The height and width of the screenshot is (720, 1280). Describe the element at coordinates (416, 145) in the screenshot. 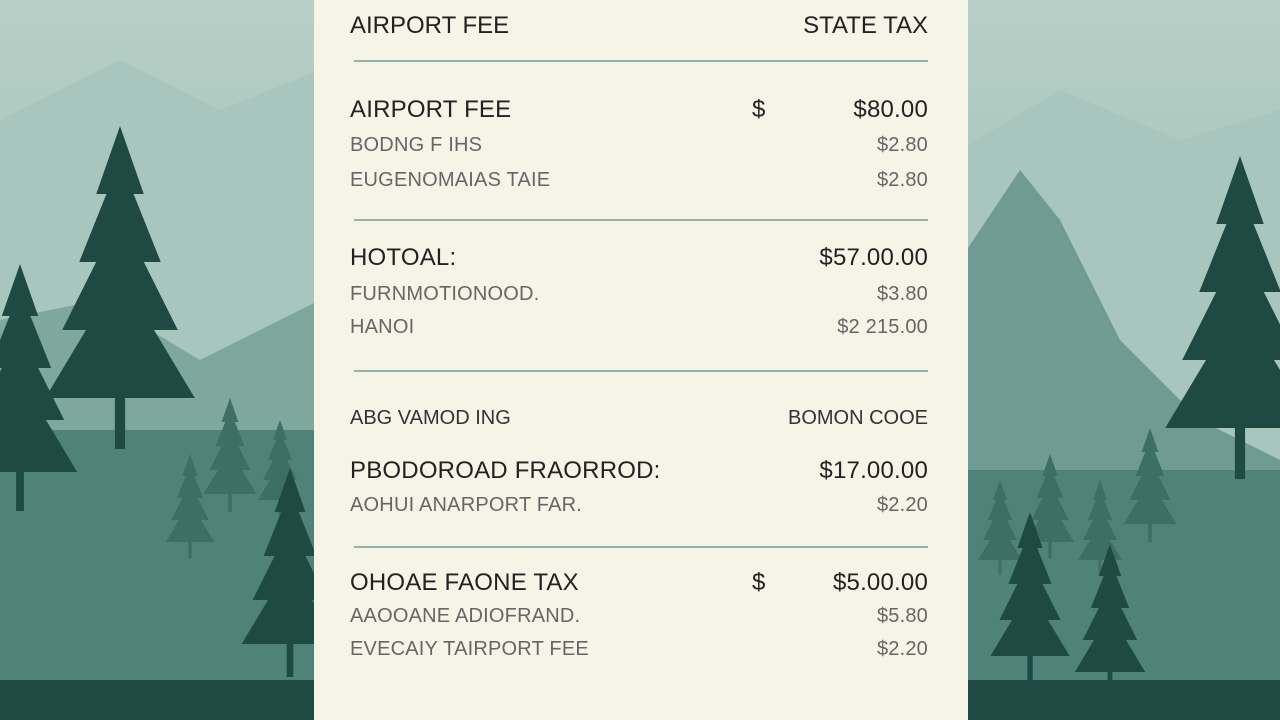

I see `fee-line-label: BODNG F IHS` at that location.